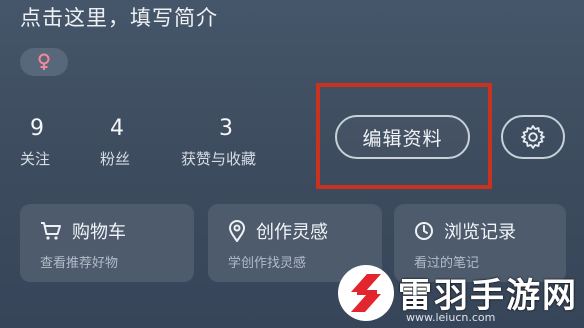 This screenshot has height=328, width=584. I want to click on card-title: 创作灵感, so click(292, 232).